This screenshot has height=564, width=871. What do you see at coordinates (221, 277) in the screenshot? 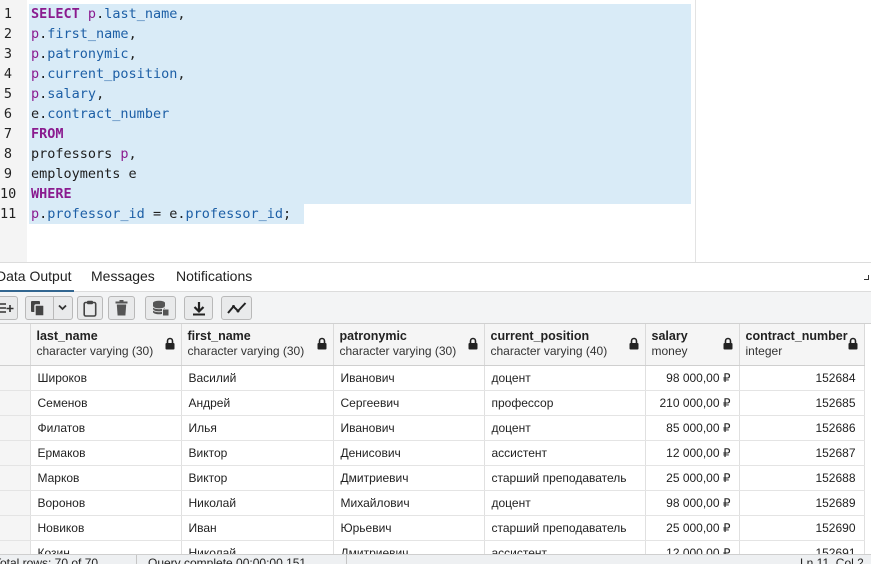
I see `tab-notifications: Notifications` at bounding box center [221, 277].